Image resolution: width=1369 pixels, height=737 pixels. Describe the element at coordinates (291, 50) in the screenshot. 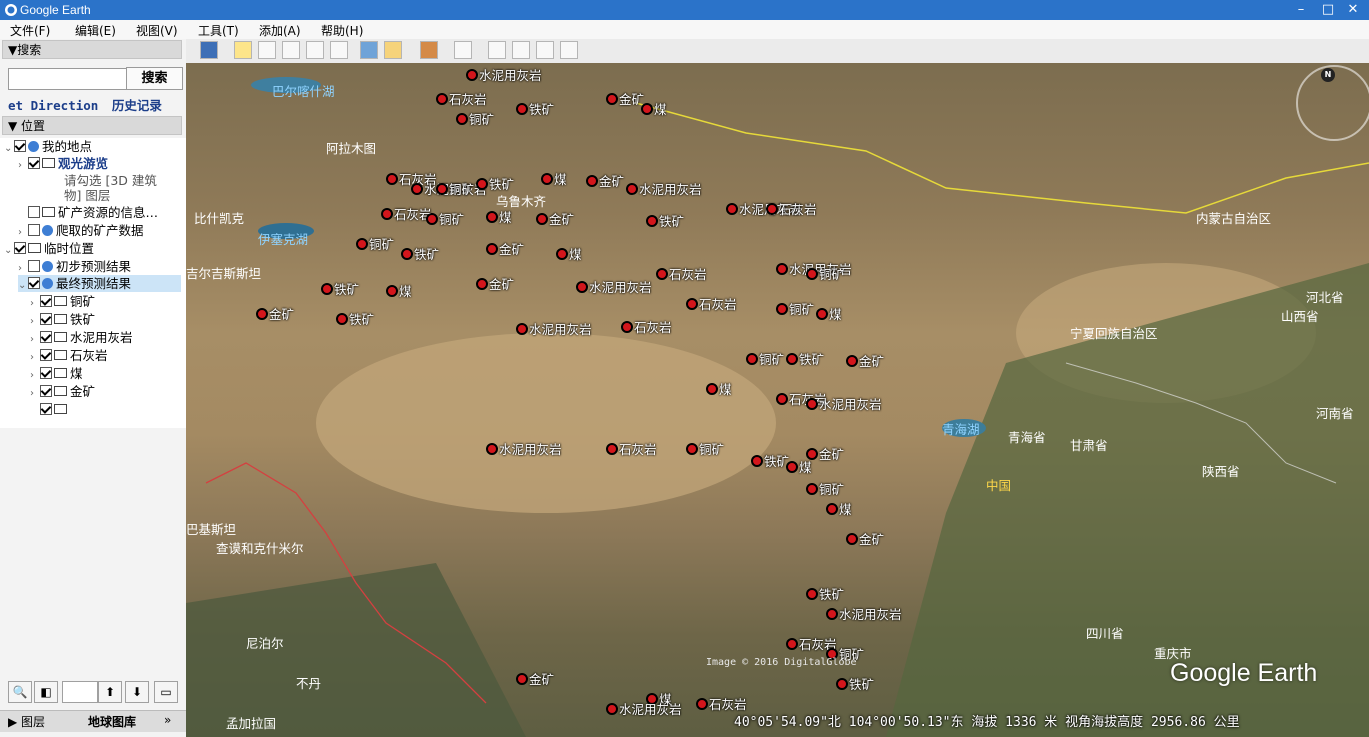

I see `path-icon` at that location.